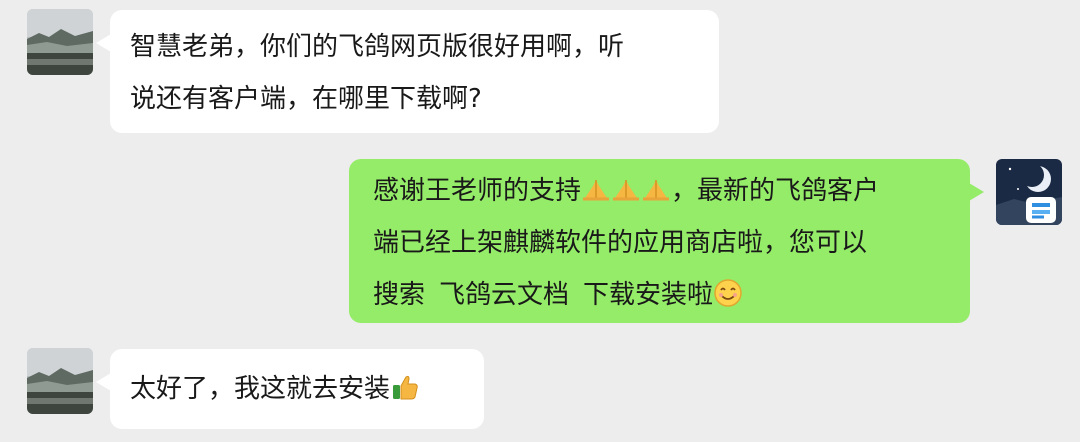  Describe the element at coordinates (648, 295) in the screenshot. I see `message-text: 下载安装啦` at that location.